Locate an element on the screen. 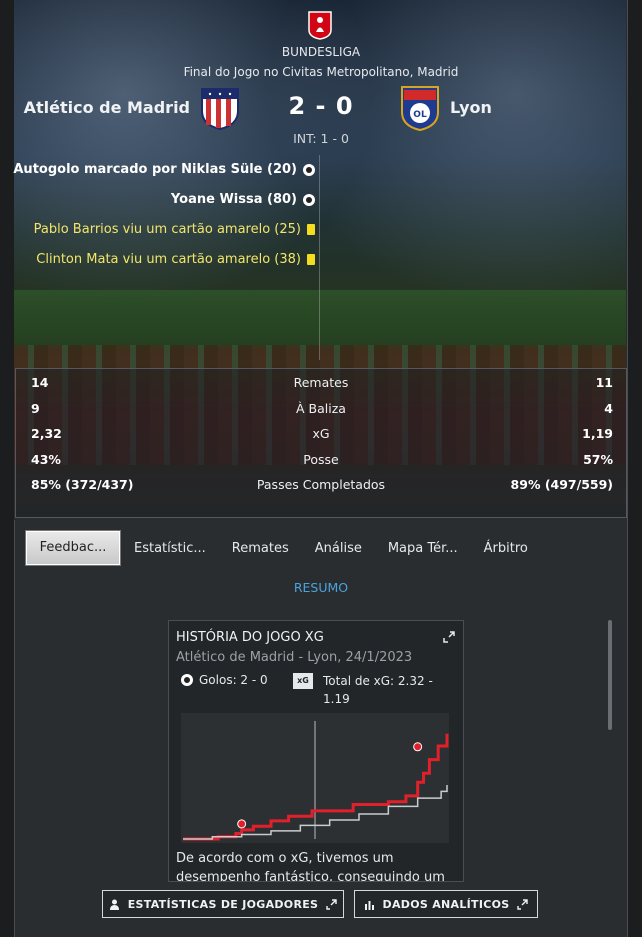 The width and height of the screenshot is (642, 937). goals-text: Golos: 2 - 0 is located at coordinates (233, 680).